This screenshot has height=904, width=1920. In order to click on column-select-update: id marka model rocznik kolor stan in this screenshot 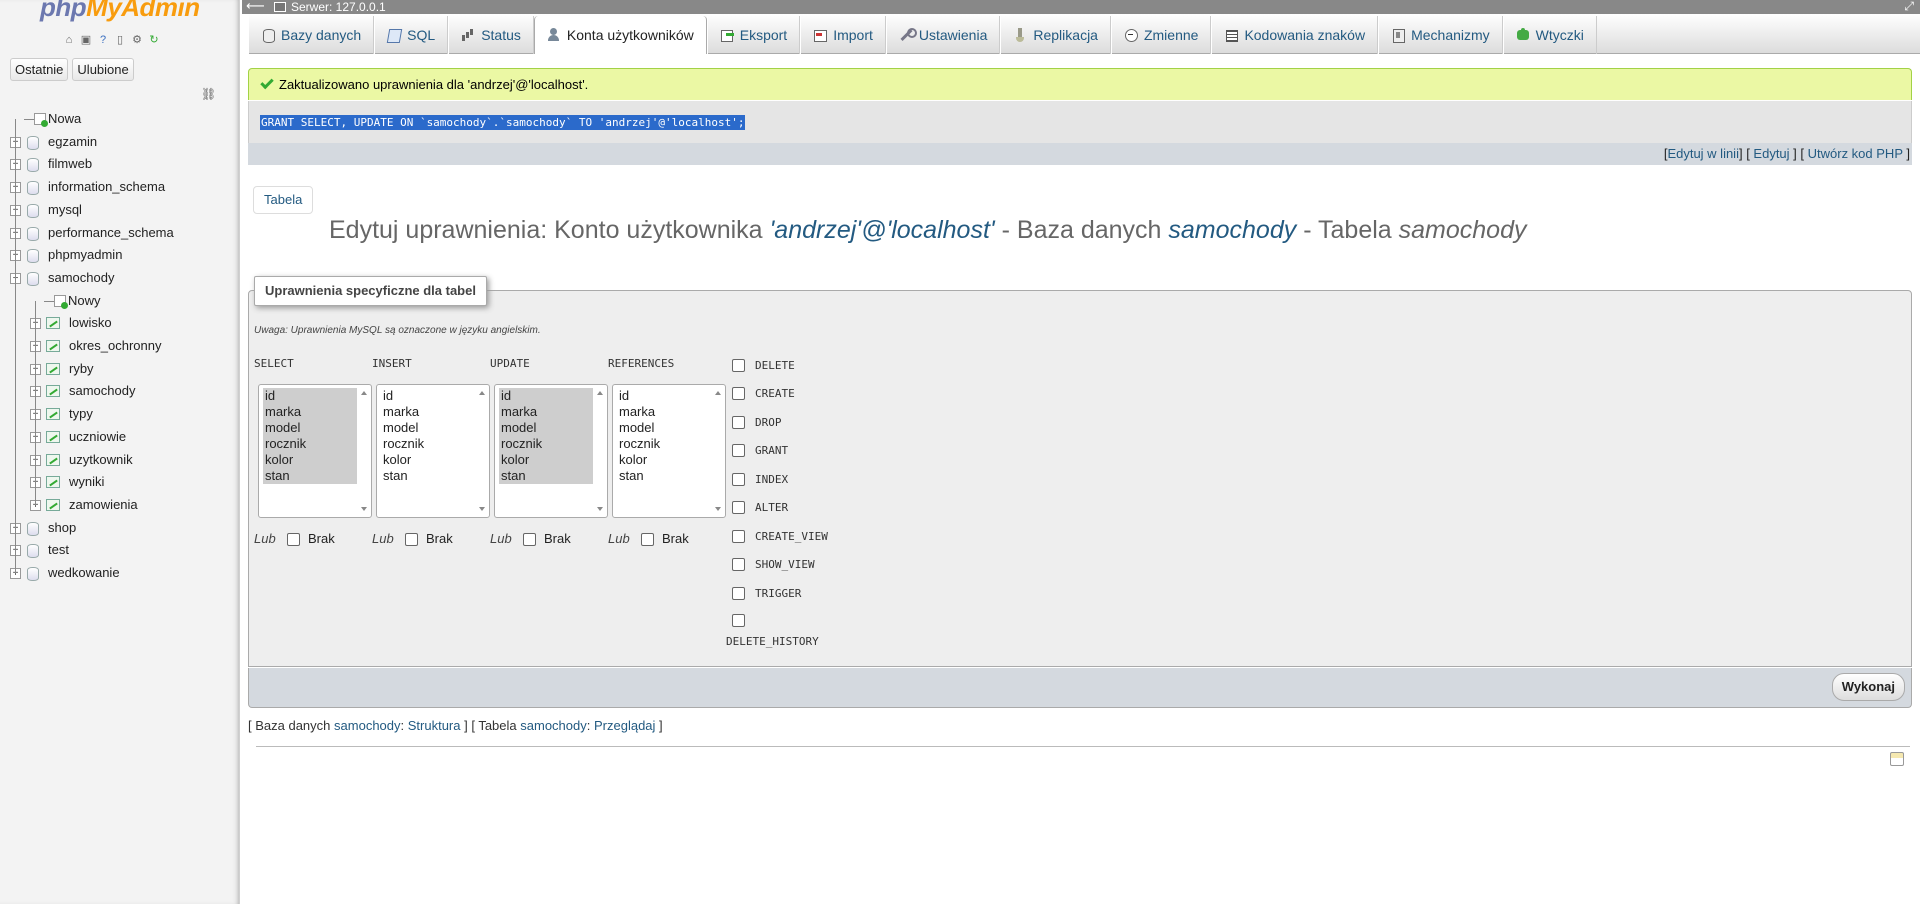, I will do `click(551, 451)`.